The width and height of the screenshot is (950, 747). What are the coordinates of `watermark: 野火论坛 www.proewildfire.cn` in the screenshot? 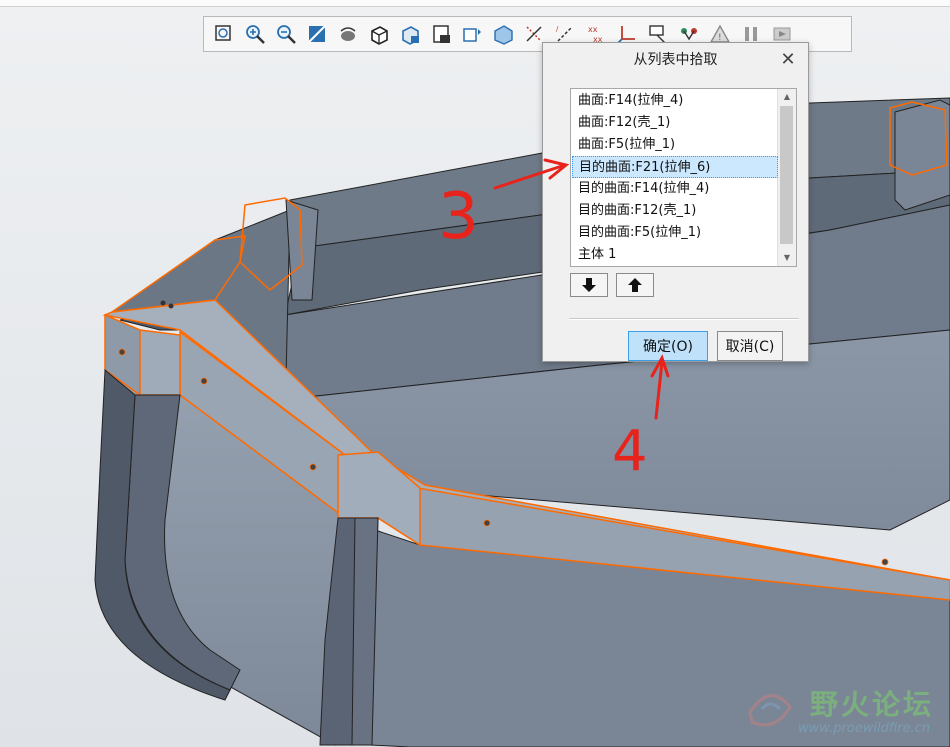 It's located at (842, 712).